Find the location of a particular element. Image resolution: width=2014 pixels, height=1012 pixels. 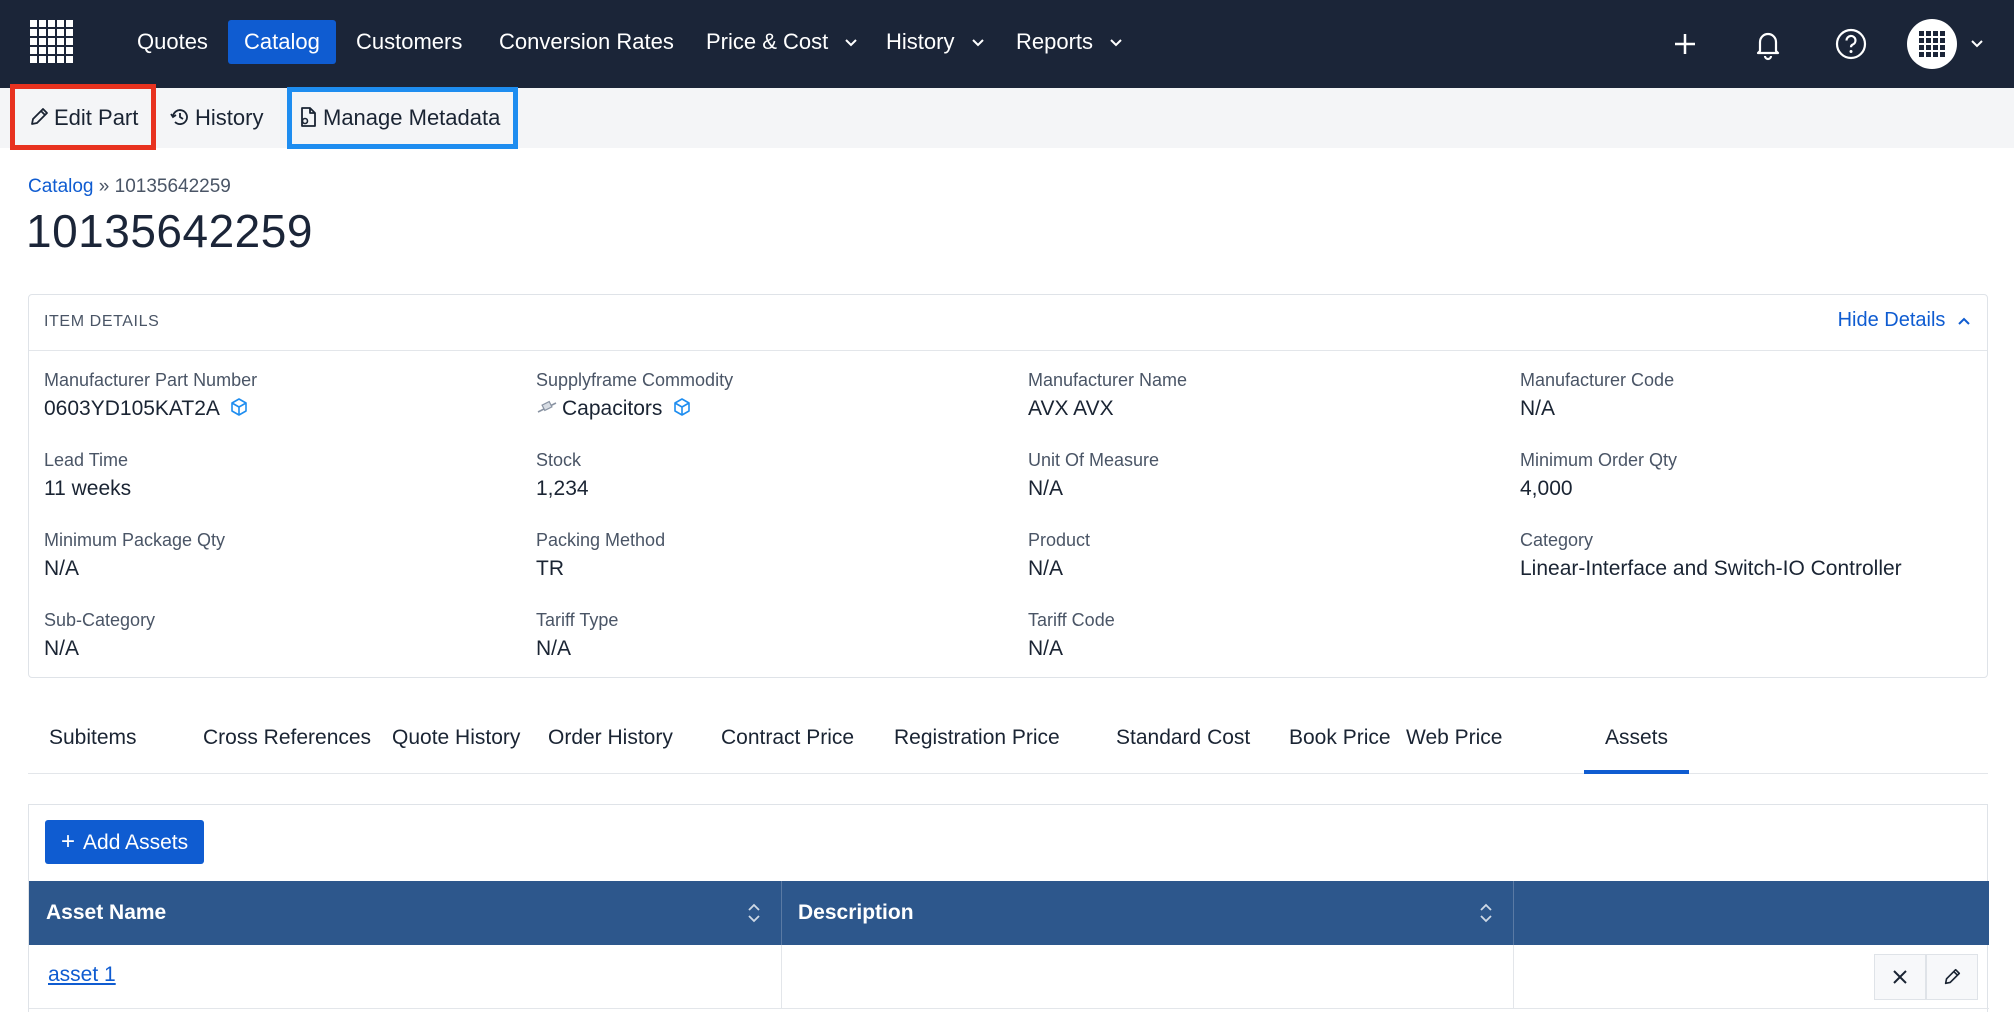

field-value: TR is located at coordinates (550, 568).